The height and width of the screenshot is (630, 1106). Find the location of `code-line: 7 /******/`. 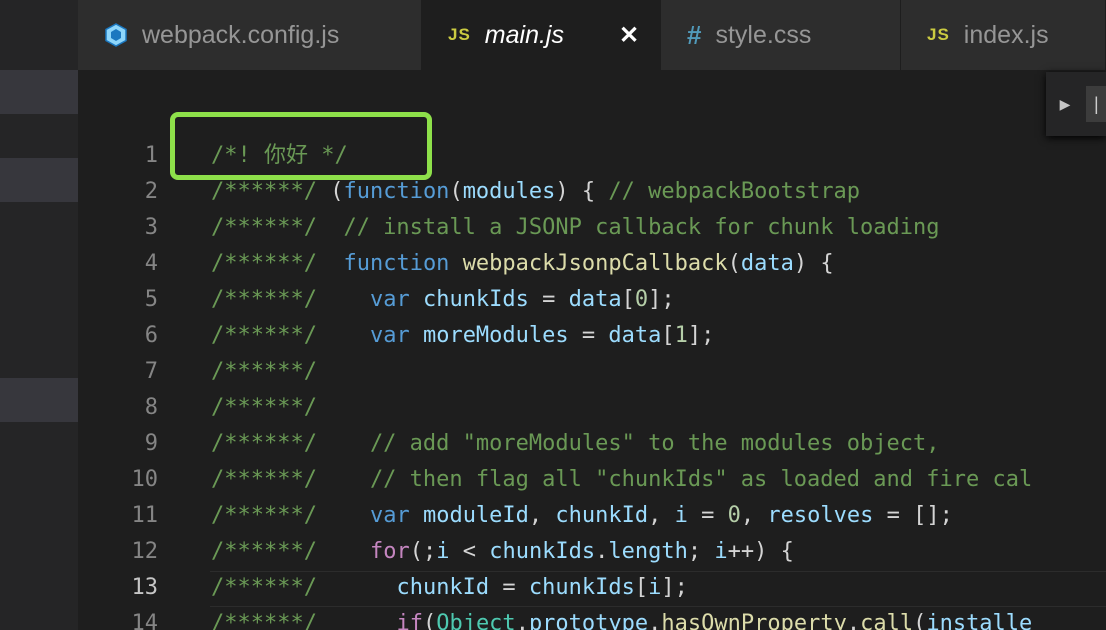

code-line: 7 /******/ is located at coordinates (592, 372).